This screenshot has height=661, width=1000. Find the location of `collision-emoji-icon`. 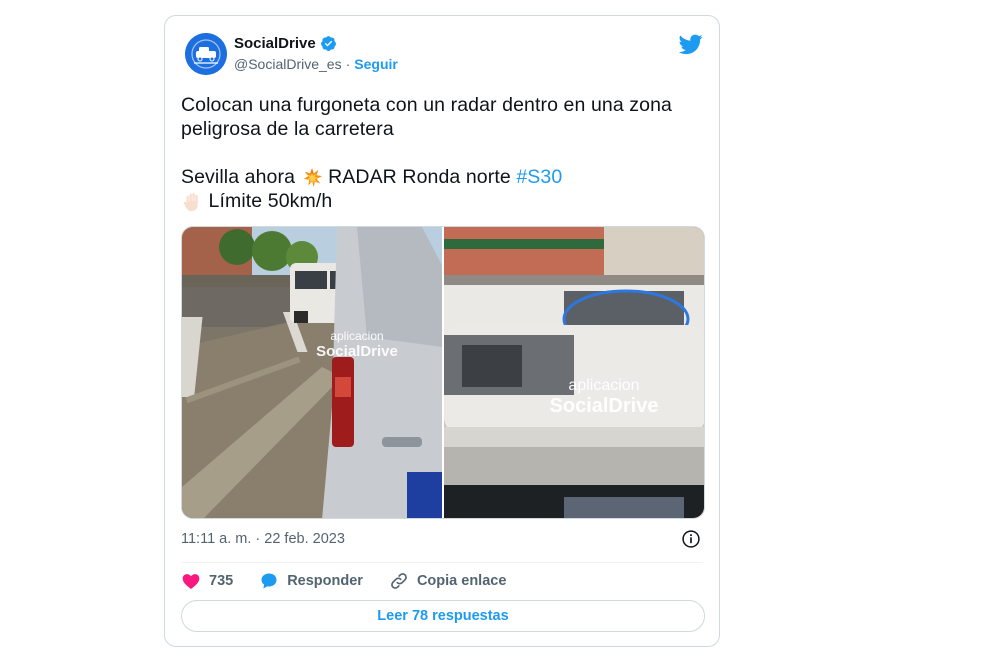

collision-emoji-icon is located at coordinates (312, 177).